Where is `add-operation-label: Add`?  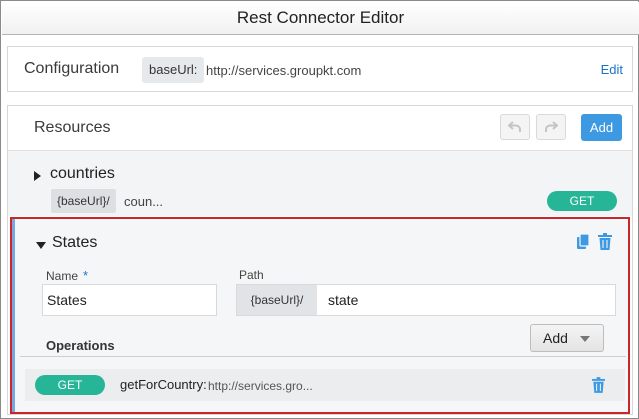
add-operation-label: Add is located at coordinates (555, 338).